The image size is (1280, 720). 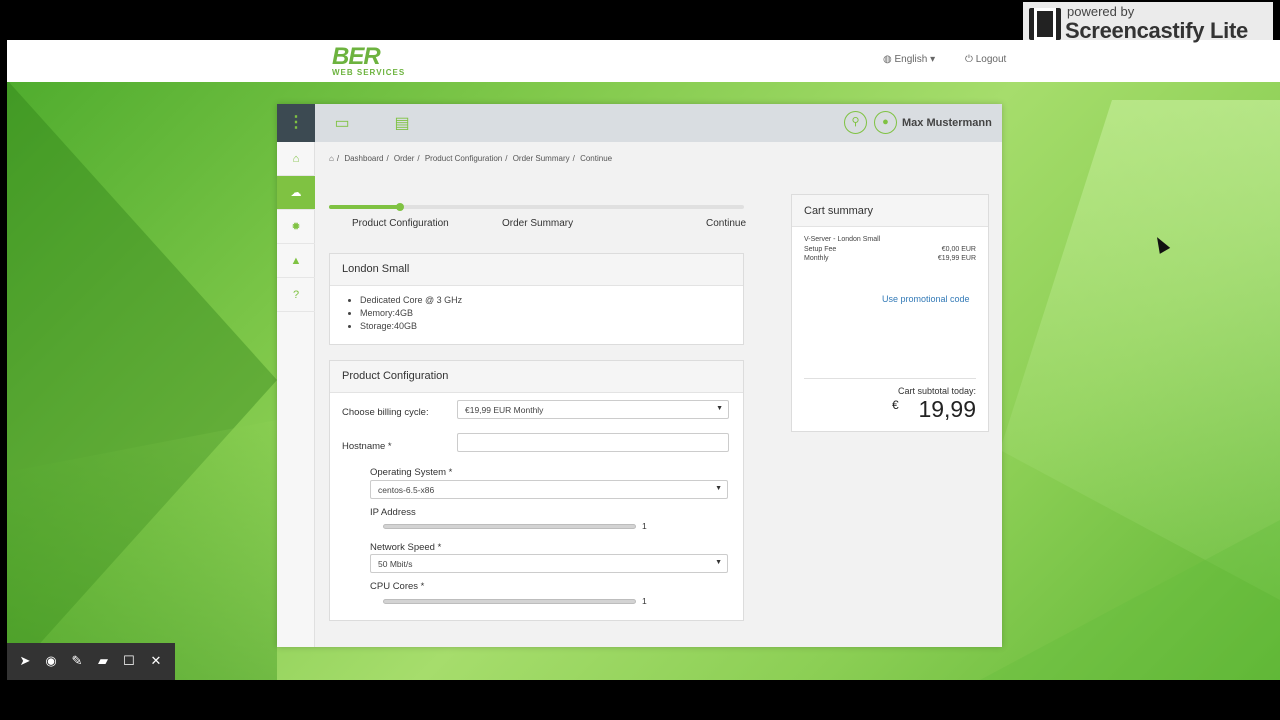 I want to click on step-product-configuration: Product Configuration, so click(x=400, y=223).